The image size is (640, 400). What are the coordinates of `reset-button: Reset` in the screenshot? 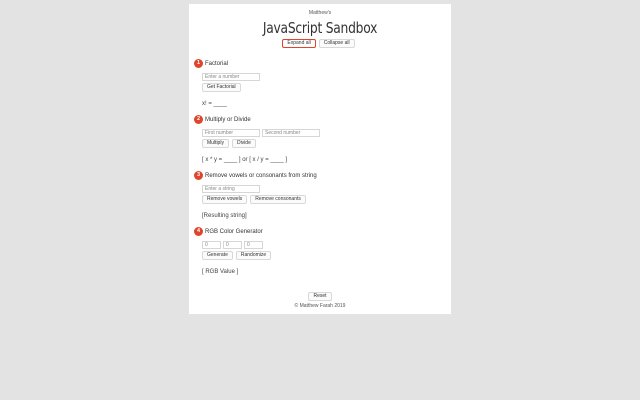 It's located at (320, 296).